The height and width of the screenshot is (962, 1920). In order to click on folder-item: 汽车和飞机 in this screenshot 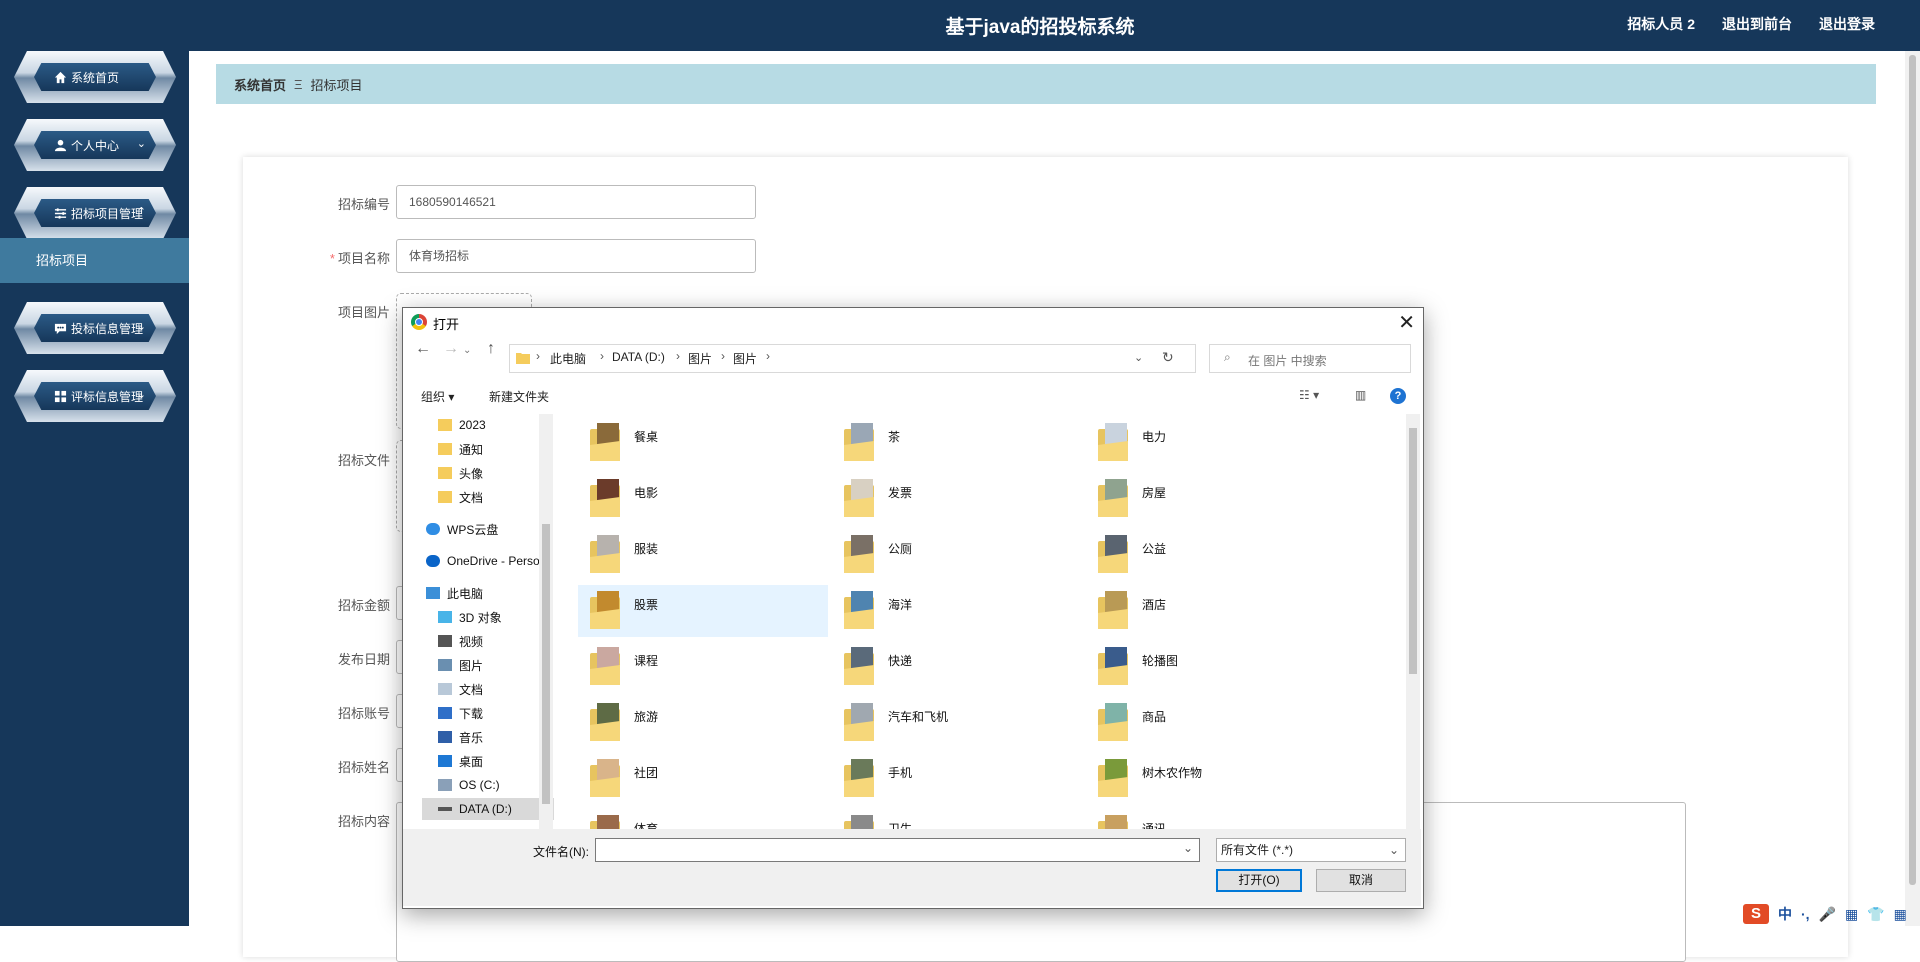, I will do `click(957, 723)`.